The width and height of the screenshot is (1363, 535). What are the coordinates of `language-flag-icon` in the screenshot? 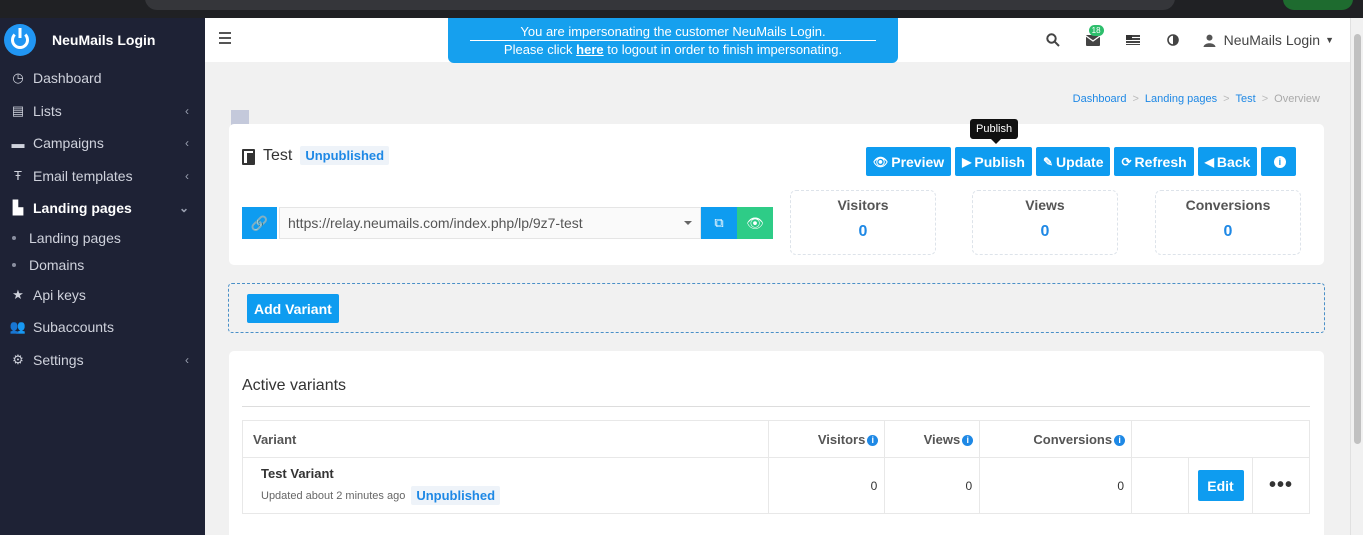 It's located at (1133, 40).